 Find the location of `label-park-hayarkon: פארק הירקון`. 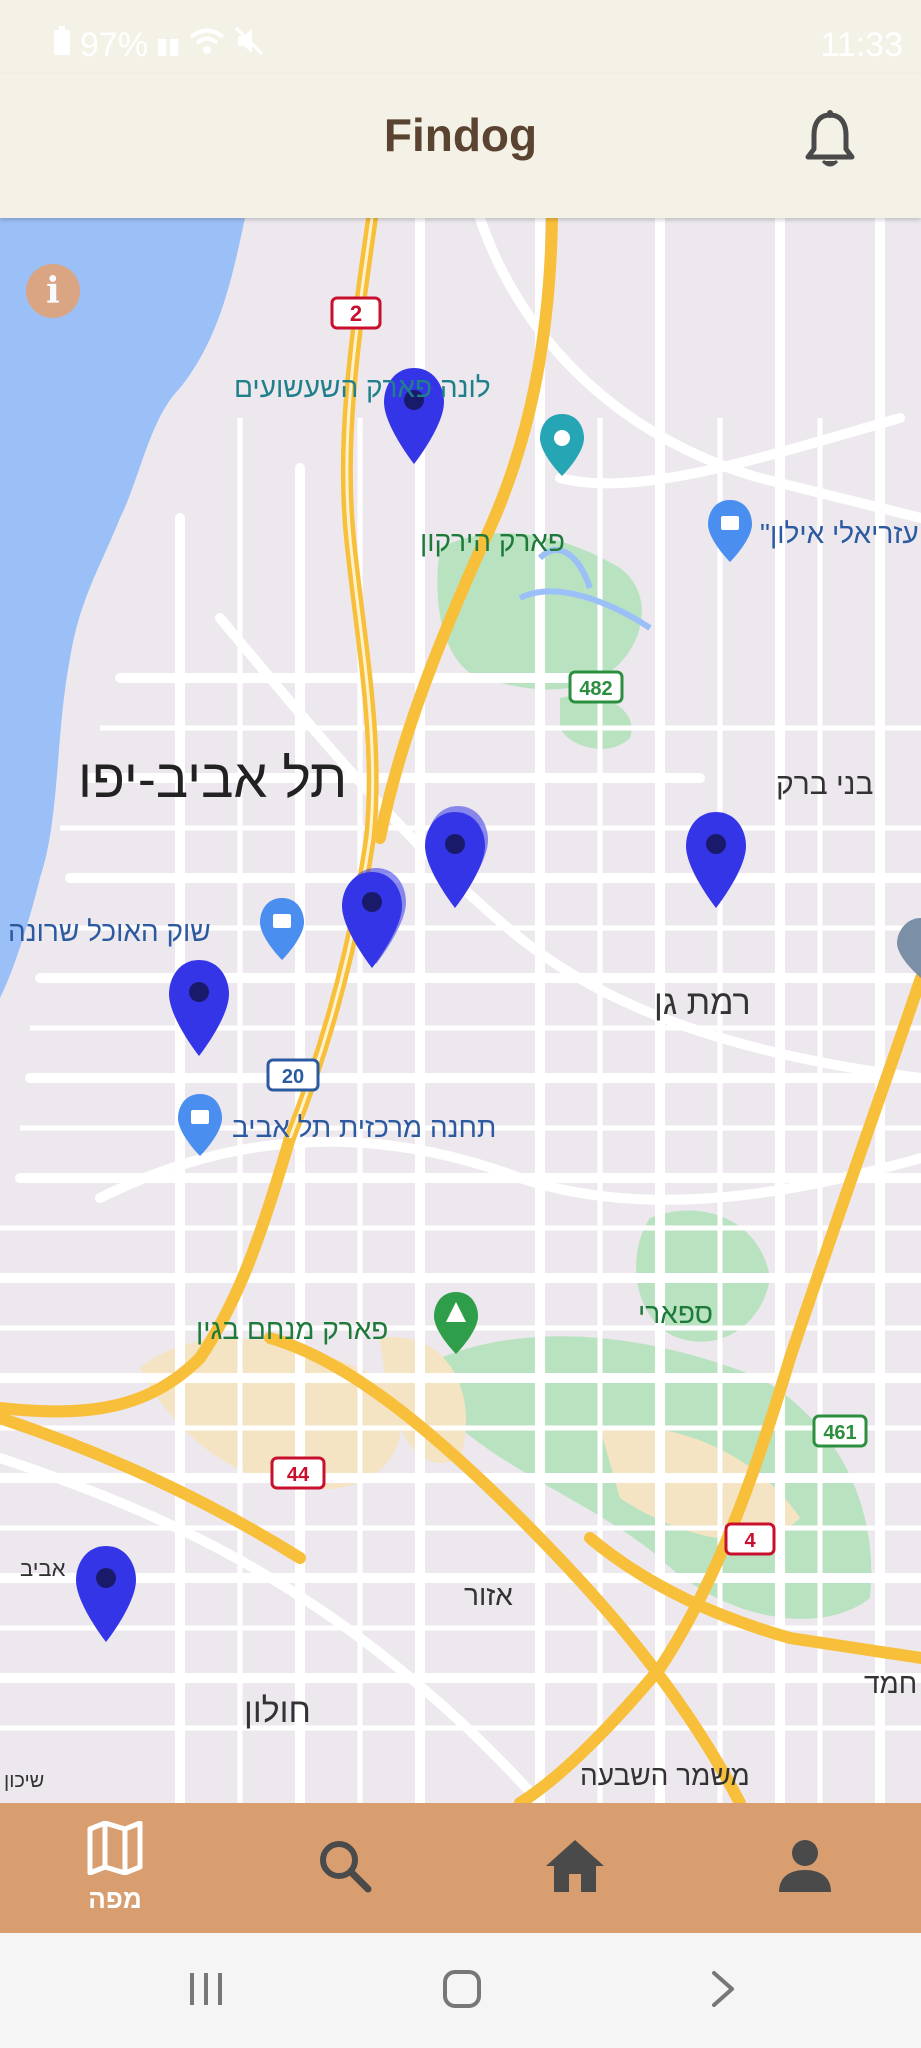

label-park-hayarkon: פארק הירקון is located at coordinates (492, 541).